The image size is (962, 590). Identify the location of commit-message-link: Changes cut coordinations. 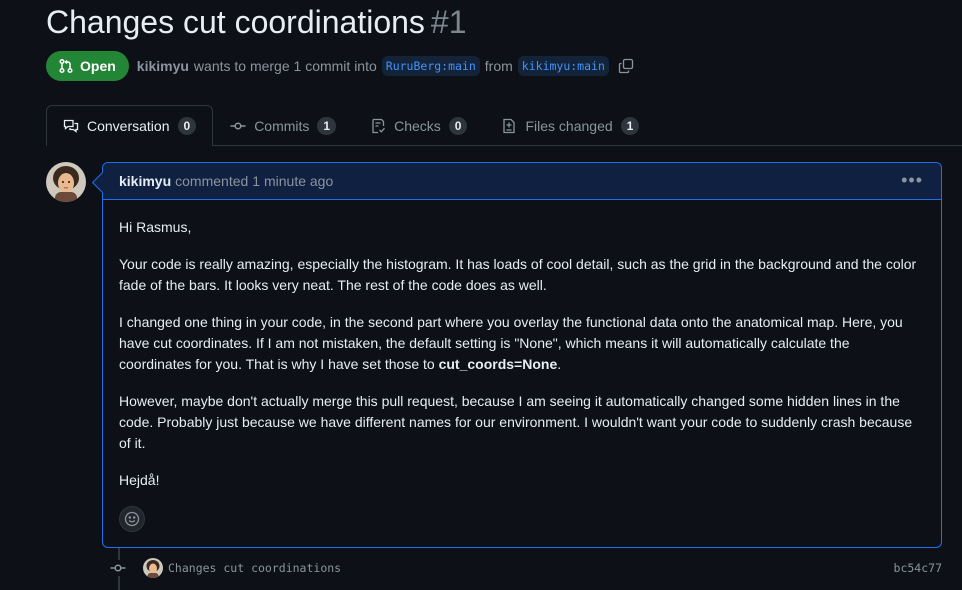
(254, 568).